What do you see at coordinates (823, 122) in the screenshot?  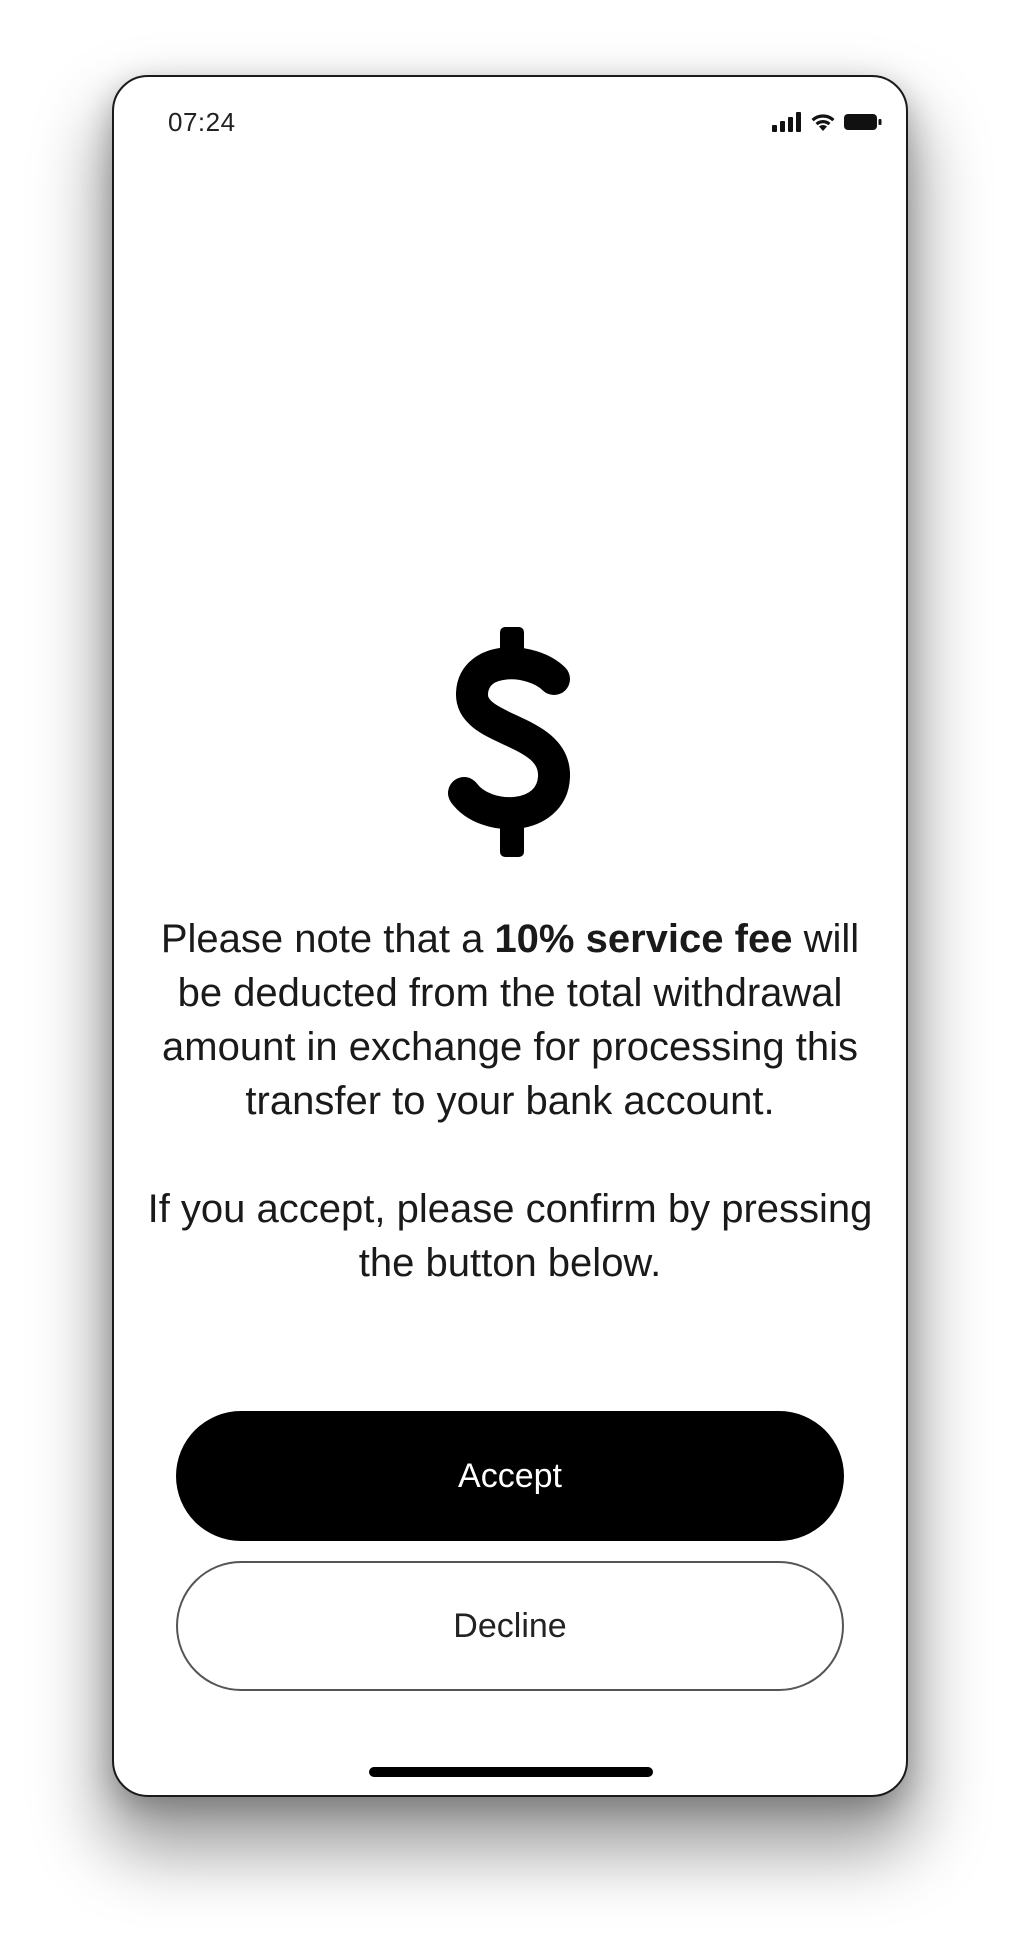 I see `wifi-icon` at bounding box center [823, 122].